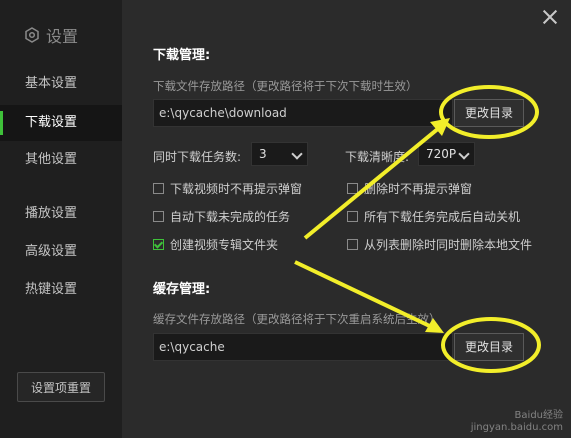 The height and width of the screenshot is (438, 571). Describe the element at coordinates (62, 36) in the screenshot. I see `settings-title-text: 设置` at that location.